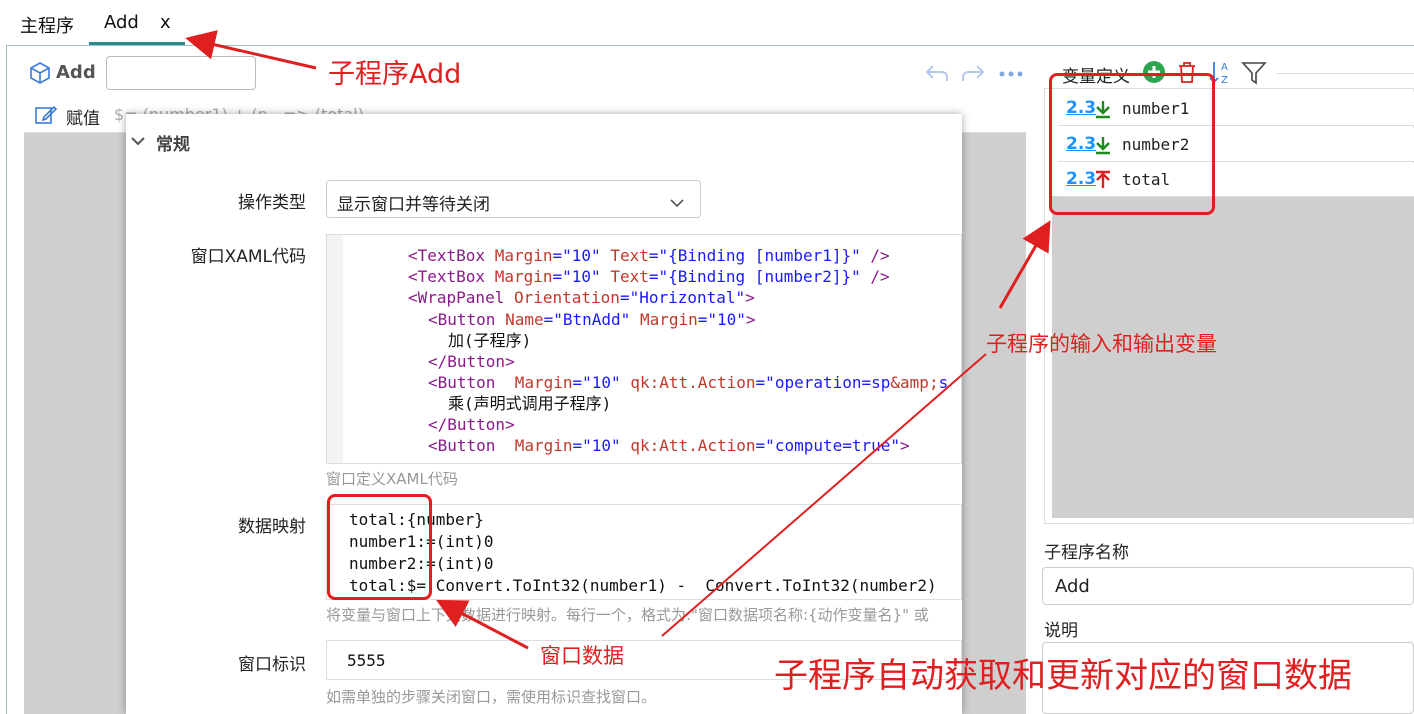 The height and width of the screenshot is (714, 1414). What do you see at coordinates (1063, 676) in the screenshot?
I see `annotation-auto-sync: 子程序自动获取和更新对应的窗口数据` at bounding box center [1063, 676].